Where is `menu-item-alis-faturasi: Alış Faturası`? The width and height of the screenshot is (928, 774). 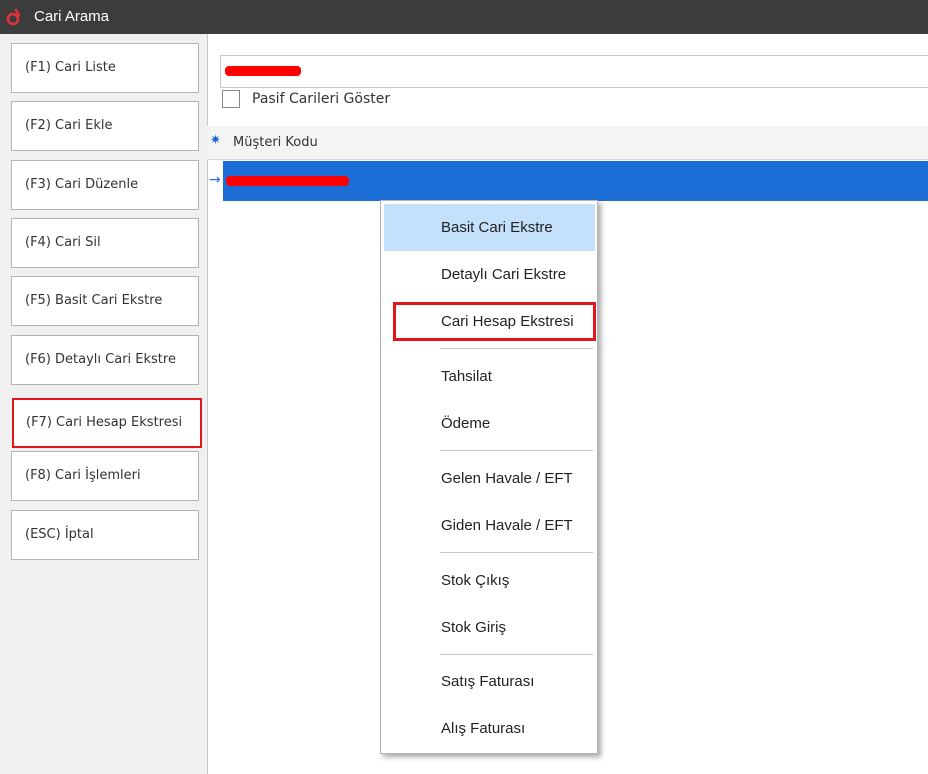
menu-item-alis-faturasi: Alış Faturası is located at coordinates (489, 728).